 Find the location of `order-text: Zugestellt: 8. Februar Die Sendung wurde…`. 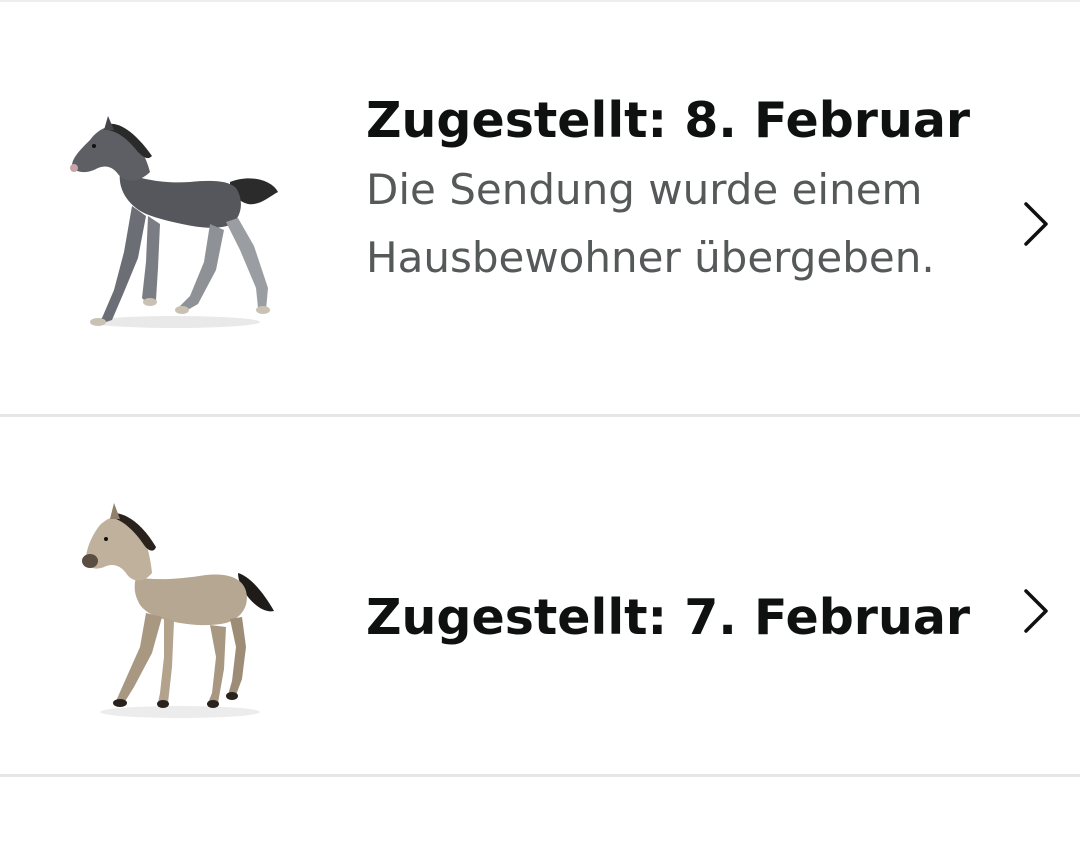

order-text: Zugestellt: 8. Februar Die Sendung wurde… is located at coordinates (676, 190).